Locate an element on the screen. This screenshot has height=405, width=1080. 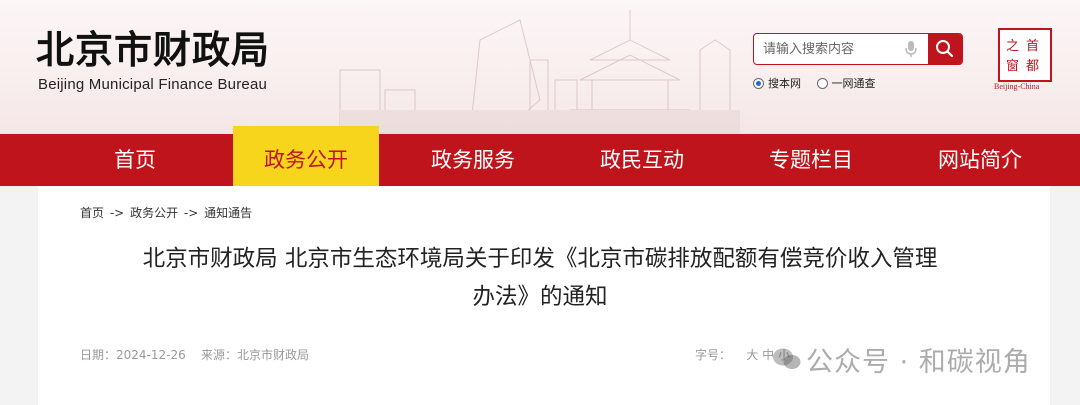
breadcrumb: 首页 -> 政务公开 -> 通知通告 is located at coordinates (167, 212).